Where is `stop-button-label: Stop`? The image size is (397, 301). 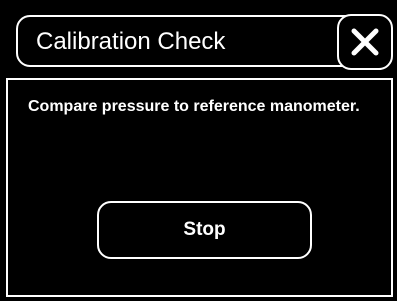 stop-button-label: Stop is located at coordinates (204, 229).